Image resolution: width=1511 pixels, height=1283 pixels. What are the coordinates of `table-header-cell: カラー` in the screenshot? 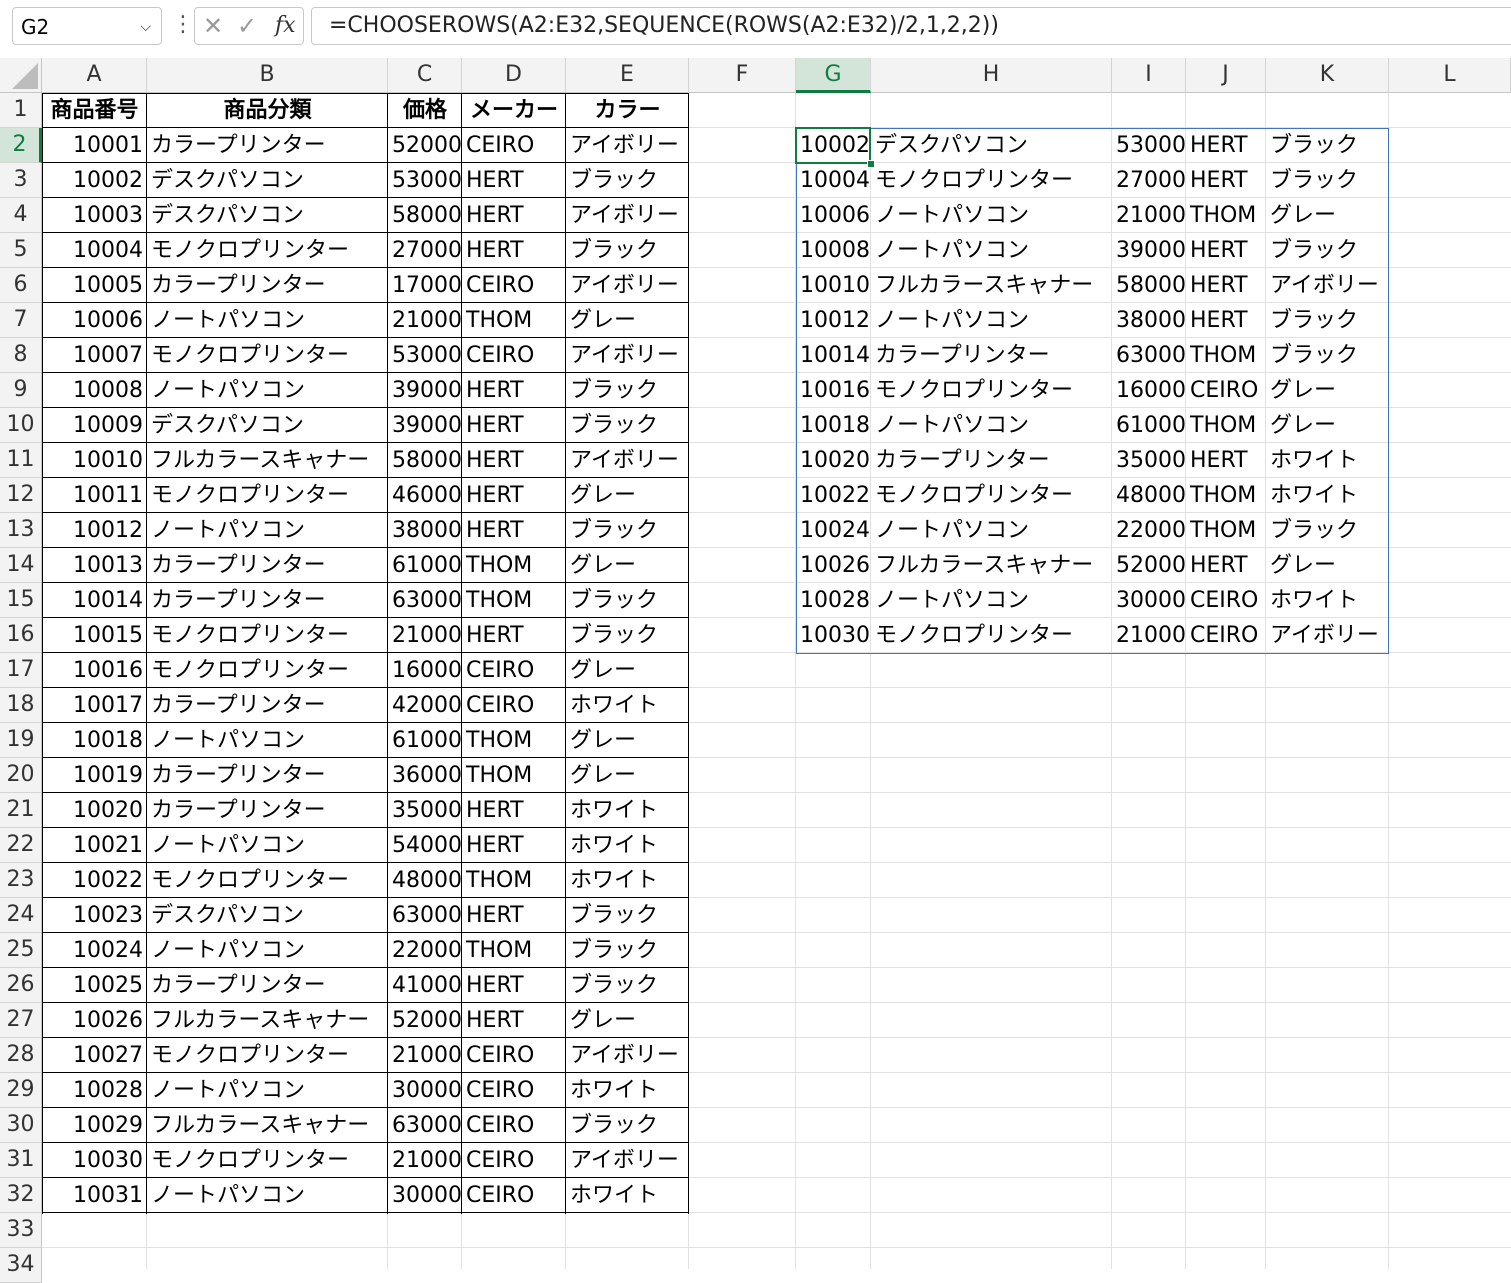 It's located at (627, 110).